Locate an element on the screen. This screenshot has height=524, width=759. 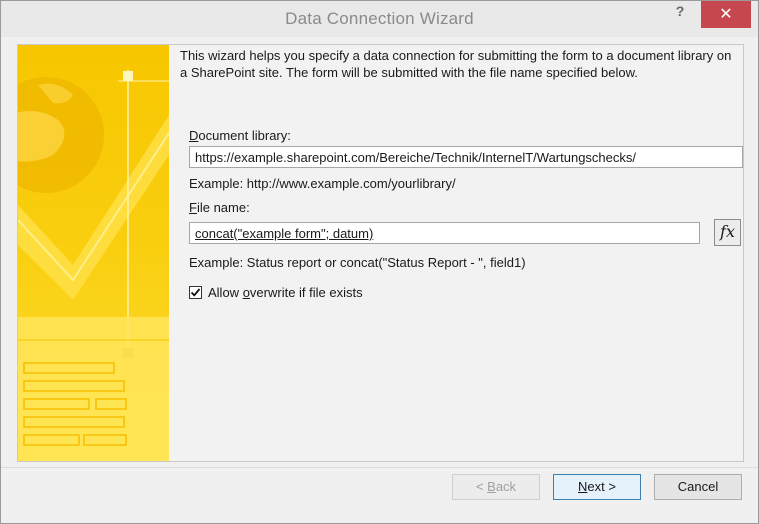
file-name-input: concat("example form"; datum) is located at coordinates (444, 233).